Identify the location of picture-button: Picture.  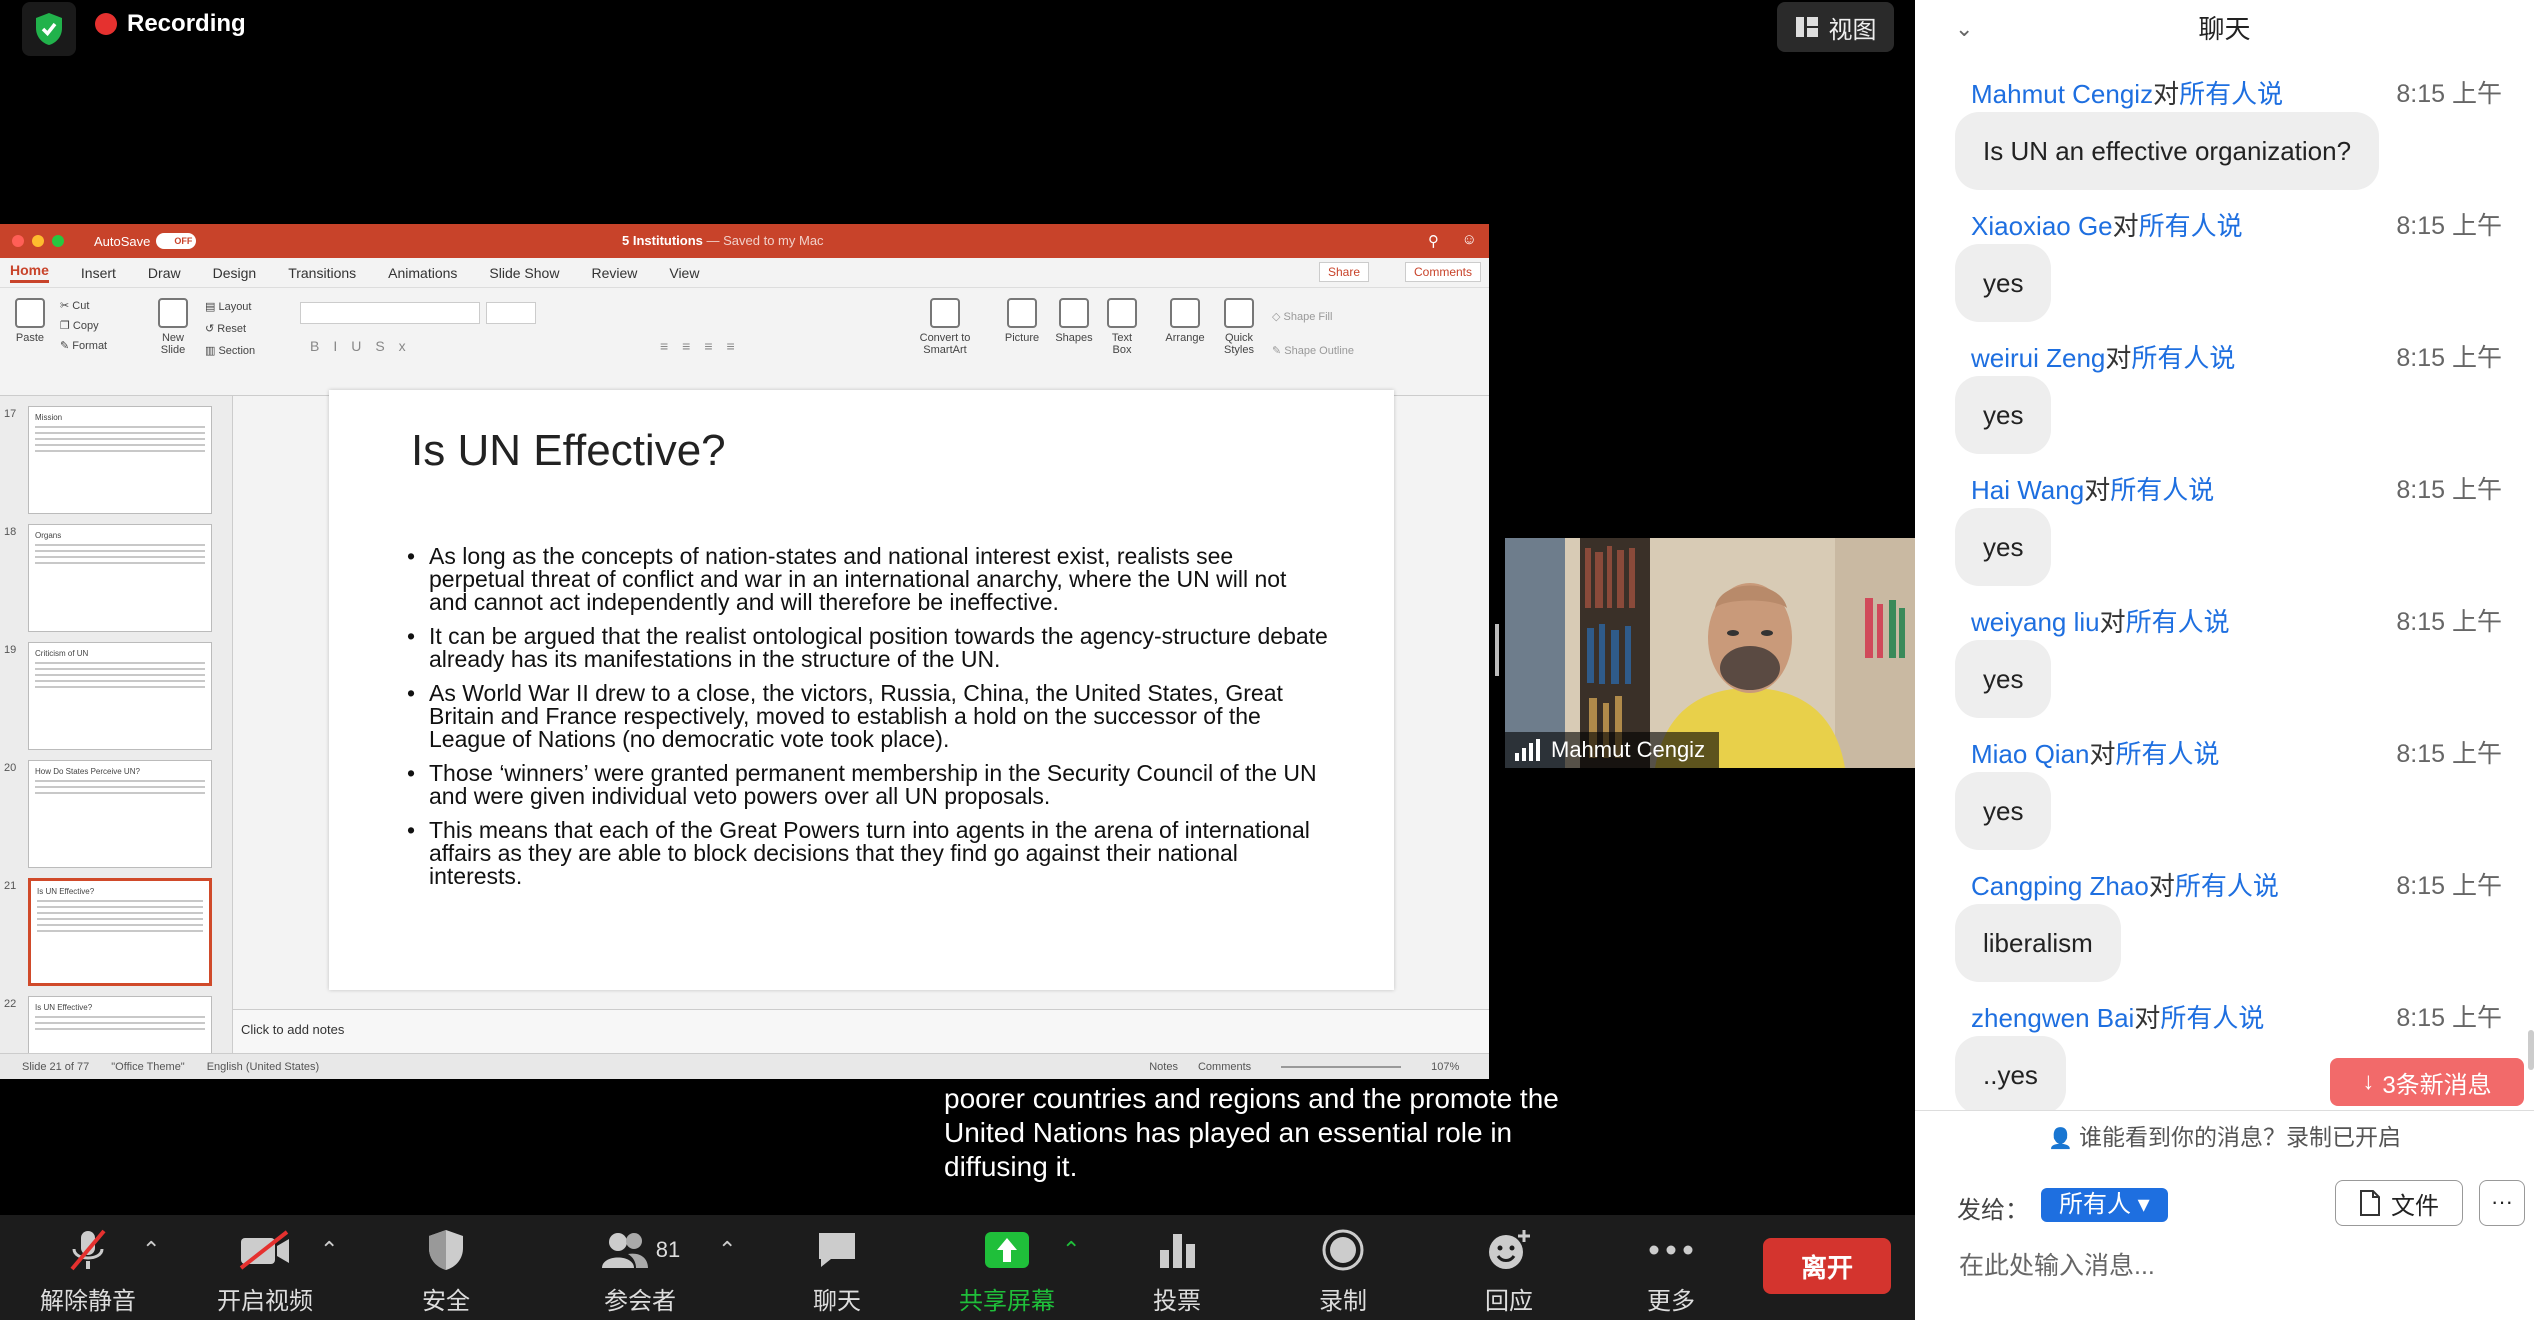
(1022, 321).